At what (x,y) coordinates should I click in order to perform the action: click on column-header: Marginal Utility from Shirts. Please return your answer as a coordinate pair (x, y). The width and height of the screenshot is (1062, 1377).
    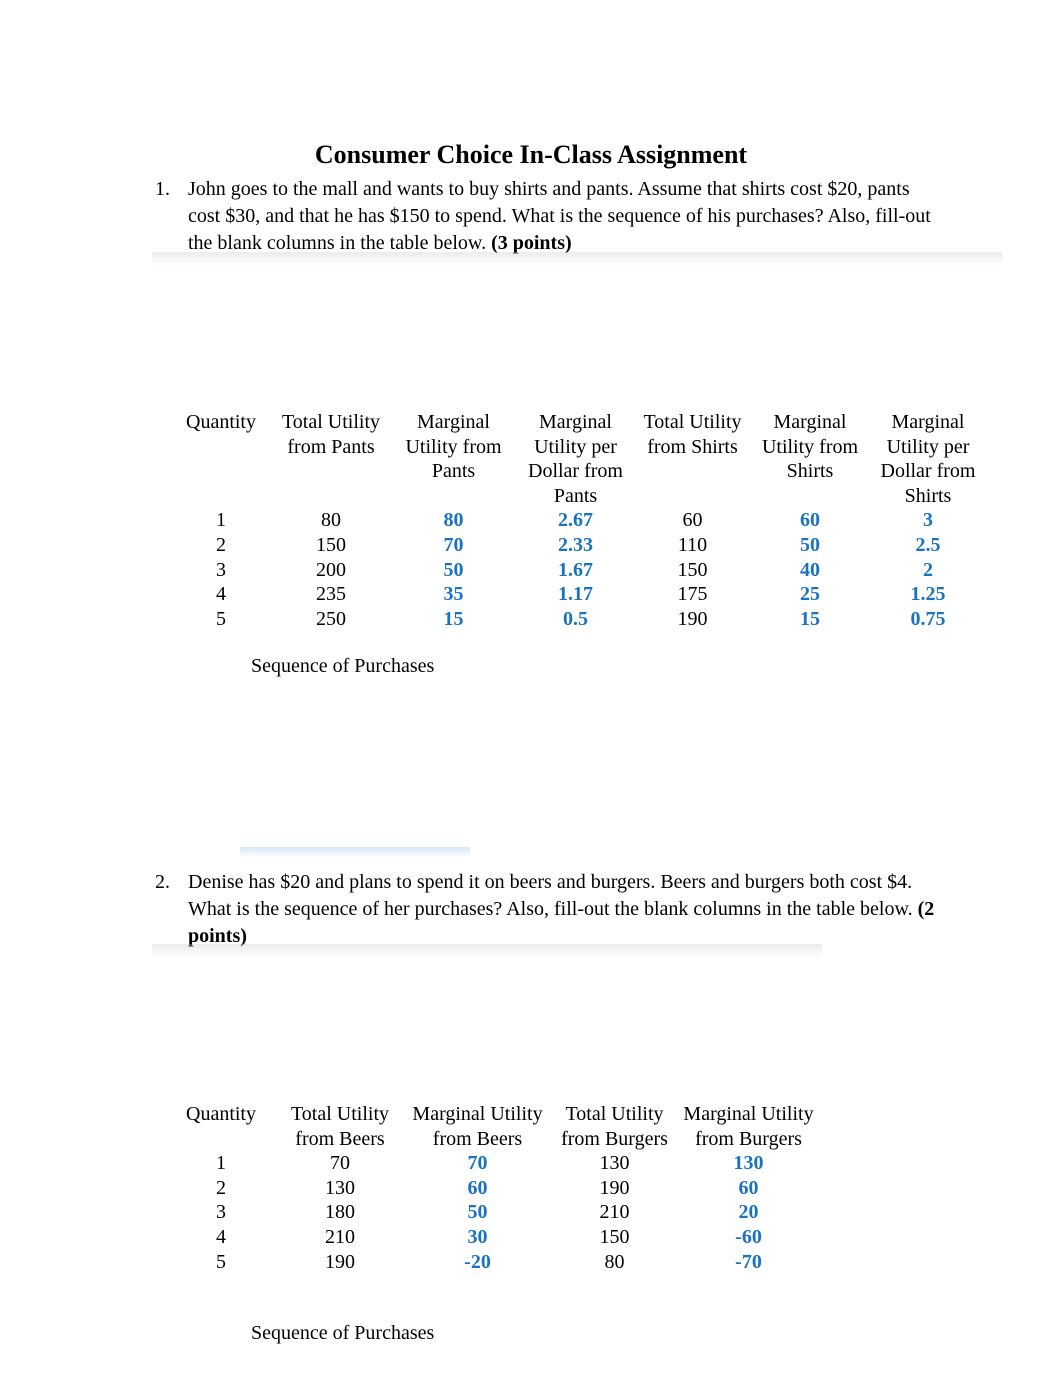
    Looking at the image, I should click on (810, 447).